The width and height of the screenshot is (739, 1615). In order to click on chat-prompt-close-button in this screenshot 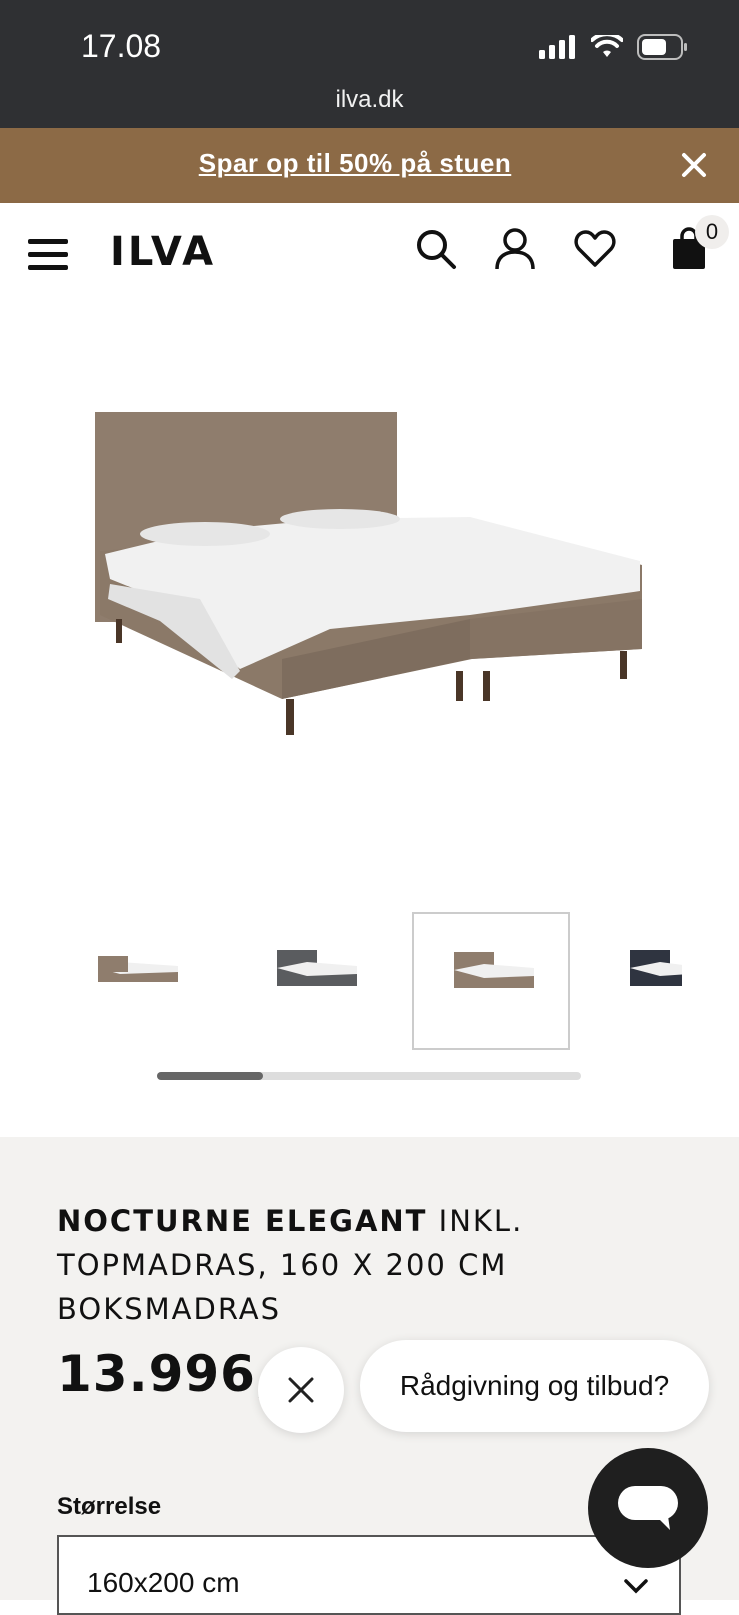, I will do `click(301, 1390)`.